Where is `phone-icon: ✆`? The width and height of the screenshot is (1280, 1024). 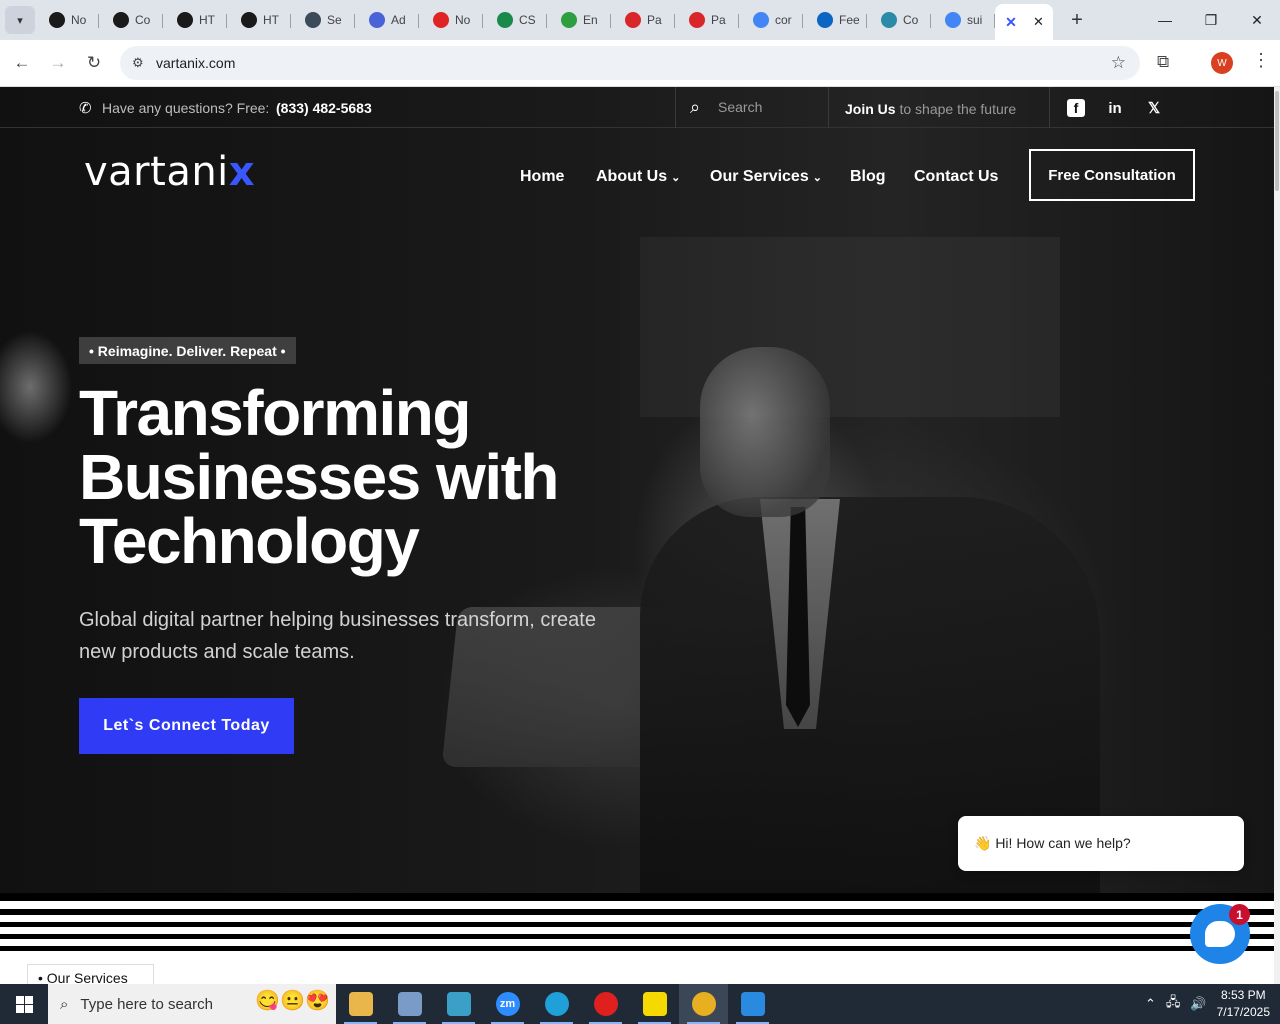
phone-icon: ✆ is located at coordinates (85, 108).